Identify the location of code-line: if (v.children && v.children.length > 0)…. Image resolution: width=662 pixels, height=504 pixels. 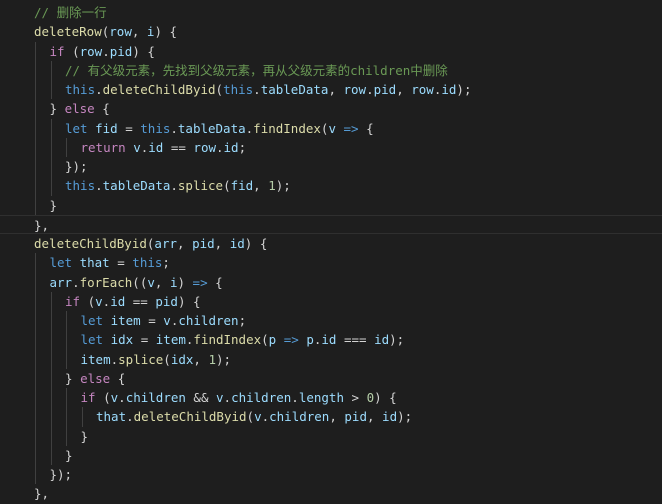
(331, 397).